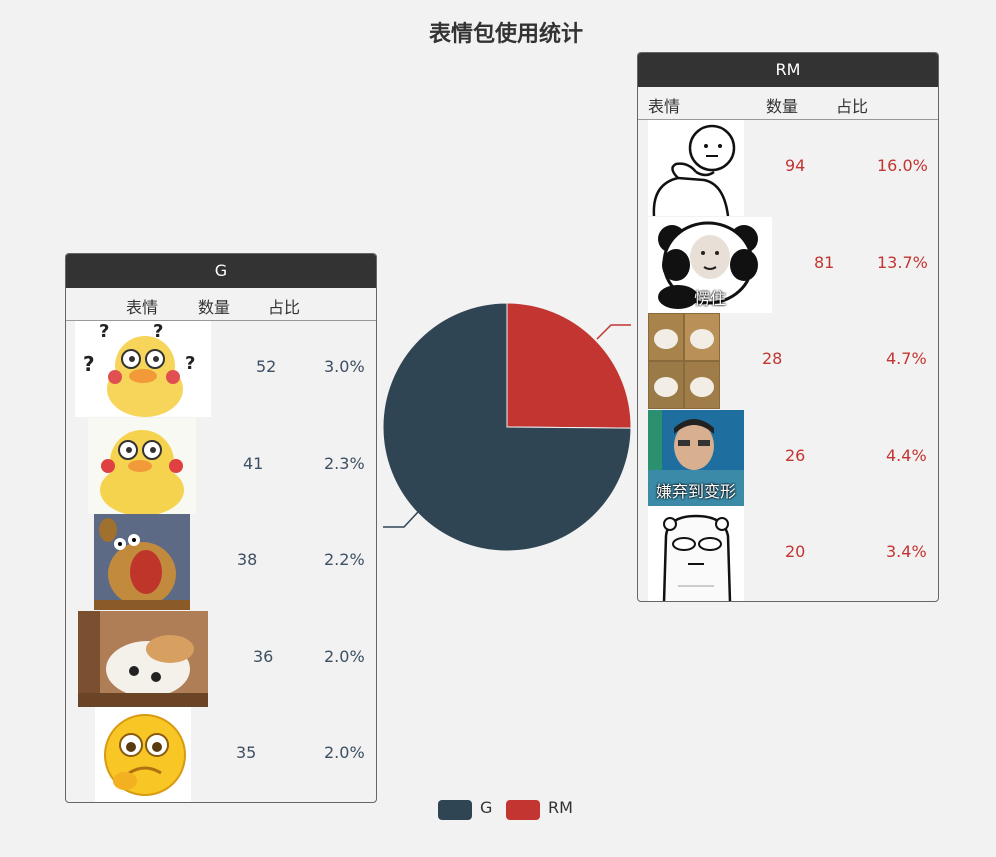 Image resolution: width=996 pixels, height=857 pixels. I want to click on stickman-pat-sticker, so click(696, 168).